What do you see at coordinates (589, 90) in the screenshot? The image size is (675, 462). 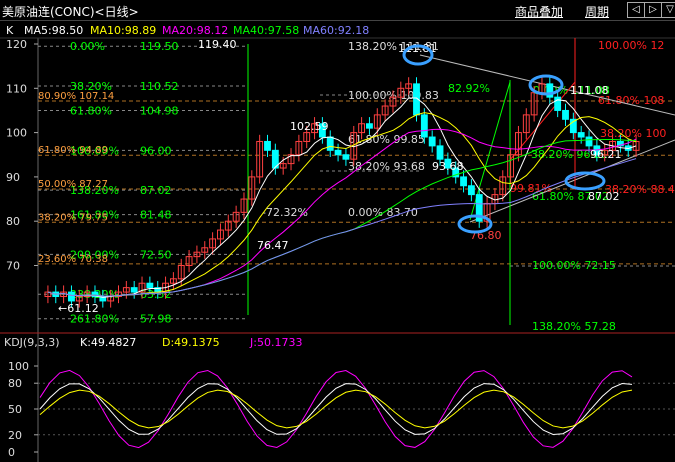 I see `price-marker-label: 111.08` at bounding box center [589, 90].